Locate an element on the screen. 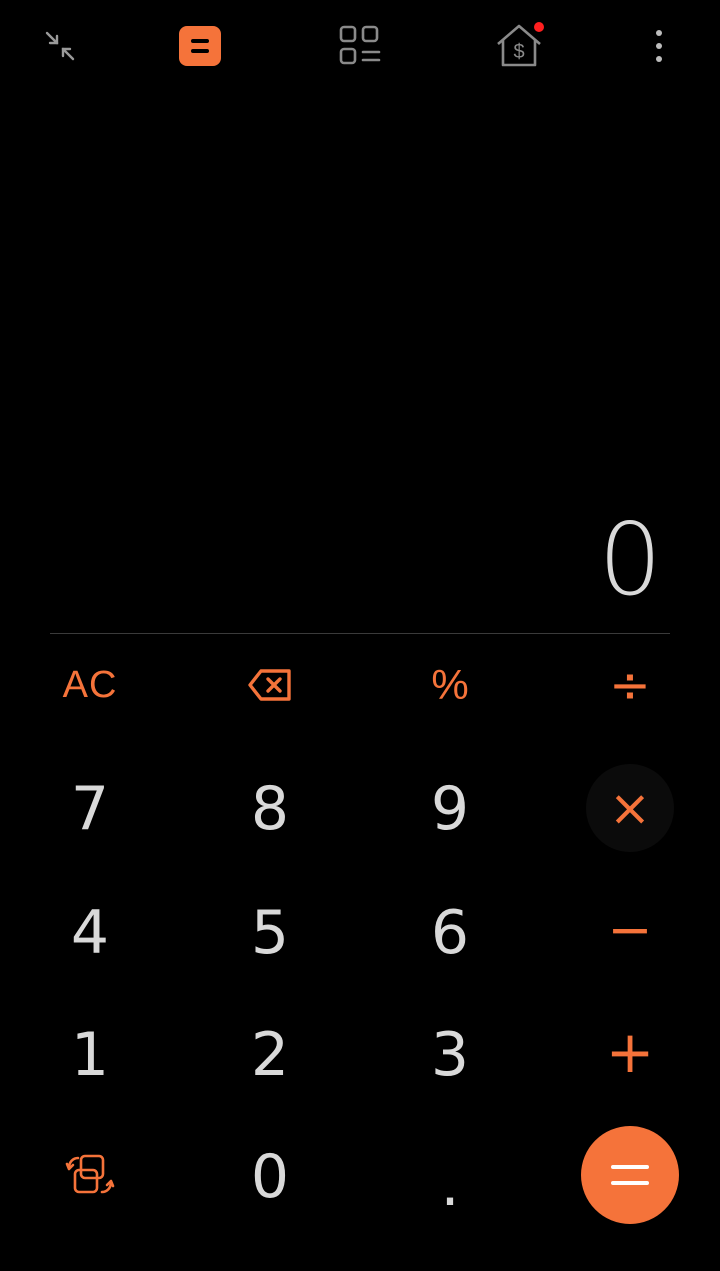 This screenshot has width=720, height=1271. calculator-icon is located at coordinates (200, 46).